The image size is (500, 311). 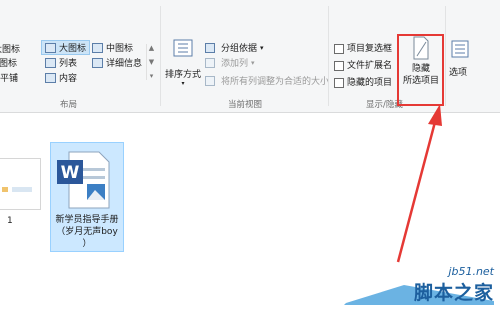 I want to click on watermark-site: jb51.net, so click(x=471, y=271).